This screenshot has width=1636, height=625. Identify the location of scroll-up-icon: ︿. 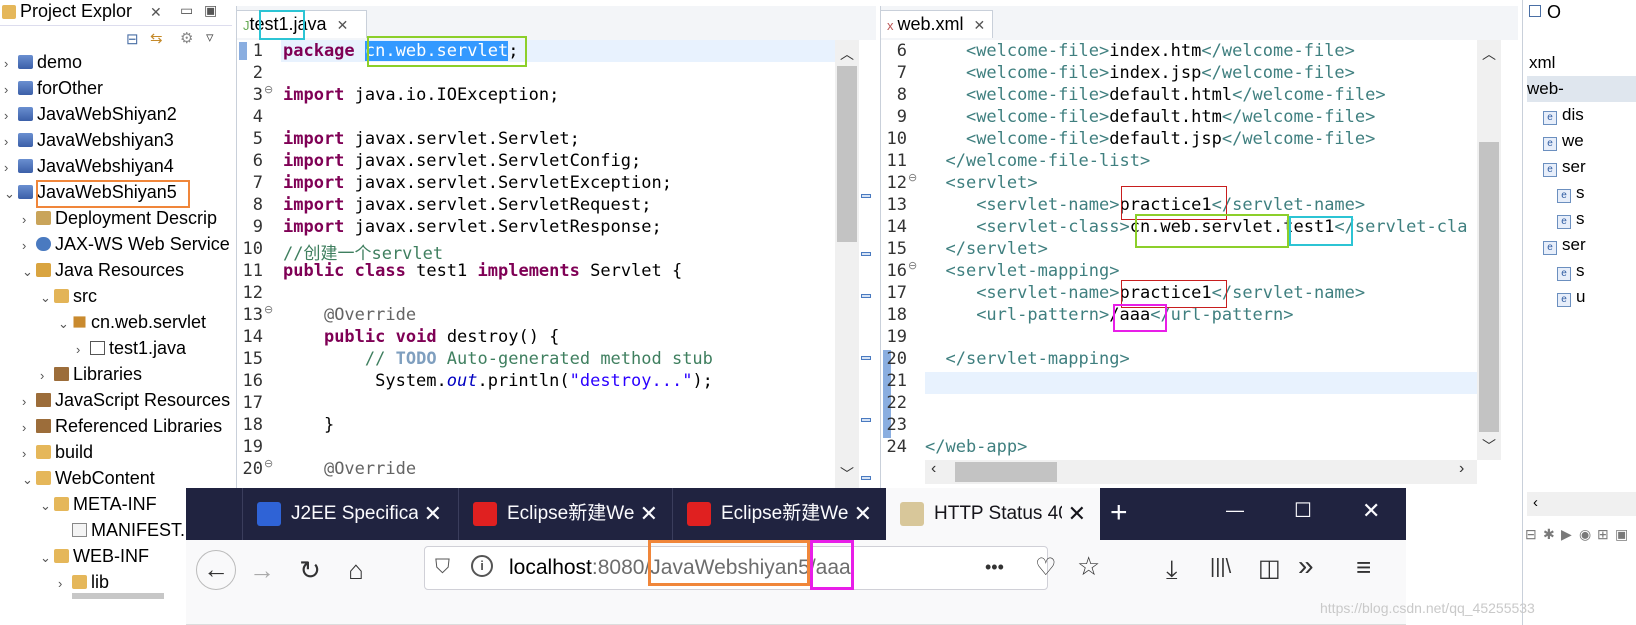
(847, 54).